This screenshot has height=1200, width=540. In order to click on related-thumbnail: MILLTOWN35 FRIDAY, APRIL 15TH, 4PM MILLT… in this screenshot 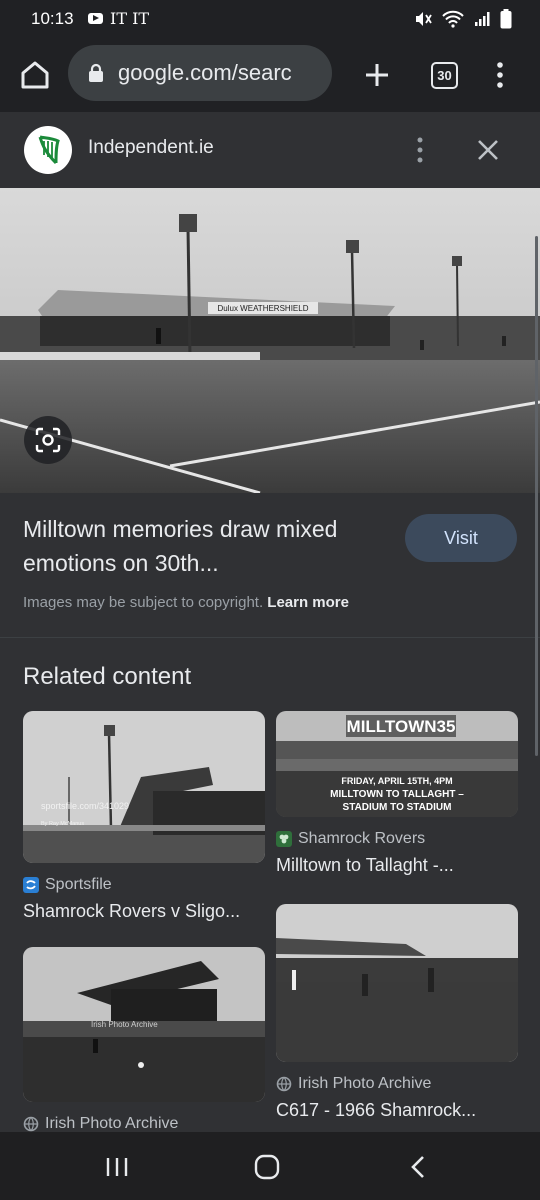, I will do `click(397, 764)`.